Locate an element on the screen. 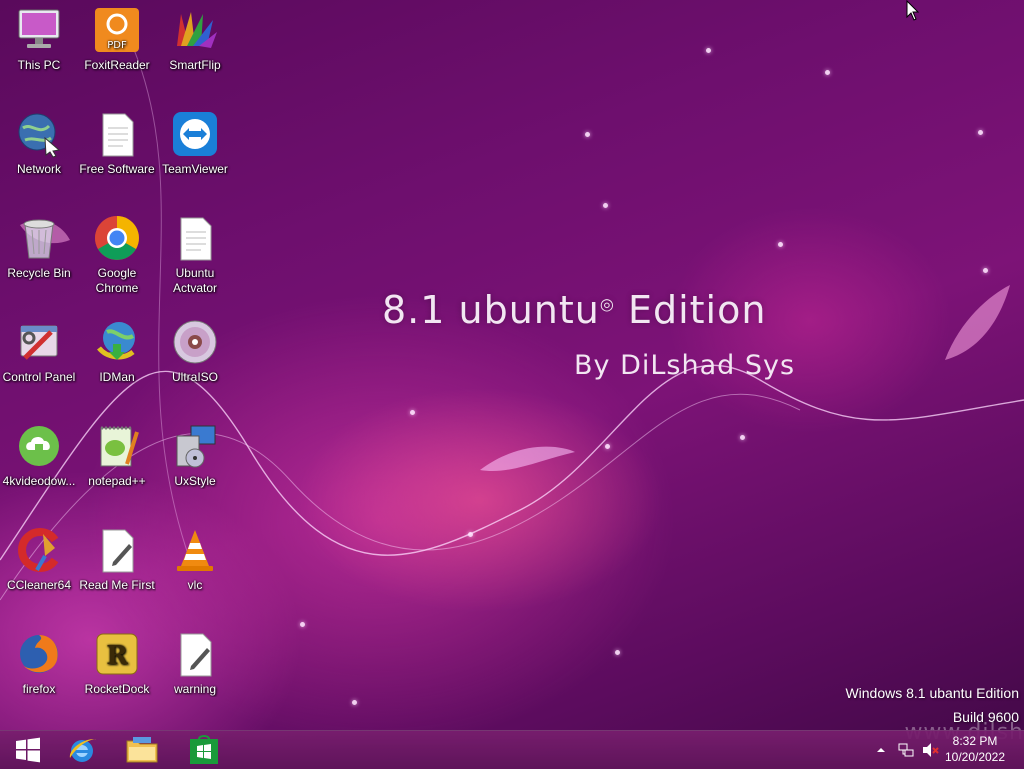  desktop-icon-this-pc: This PC is located at coordinates (39, 39).